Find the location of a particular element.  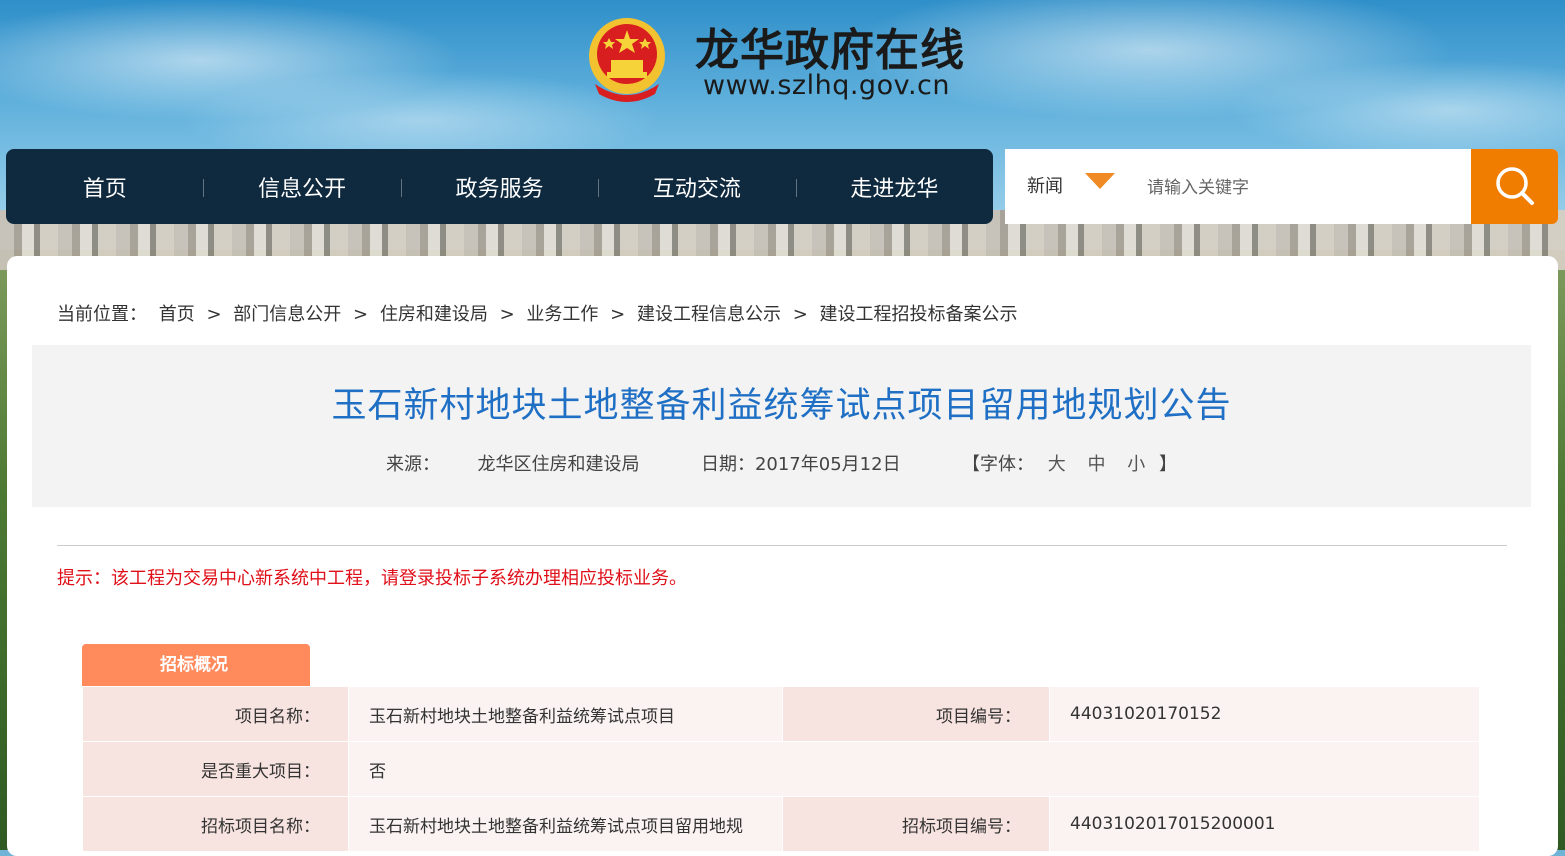

breadcrumb-bidding-notice: 建设工程招投标备案公示 is located at coordinates (919, 314).